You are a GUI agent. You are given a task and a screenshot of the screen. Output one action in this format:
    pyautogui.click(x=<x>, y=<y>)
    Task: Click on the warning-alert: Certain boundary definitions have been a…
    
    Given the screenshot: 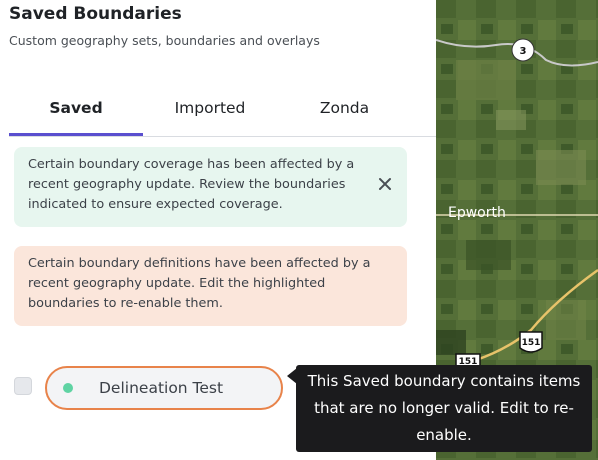 What is the action you would take?
    pyautogui.click(x=210, y=286)
    